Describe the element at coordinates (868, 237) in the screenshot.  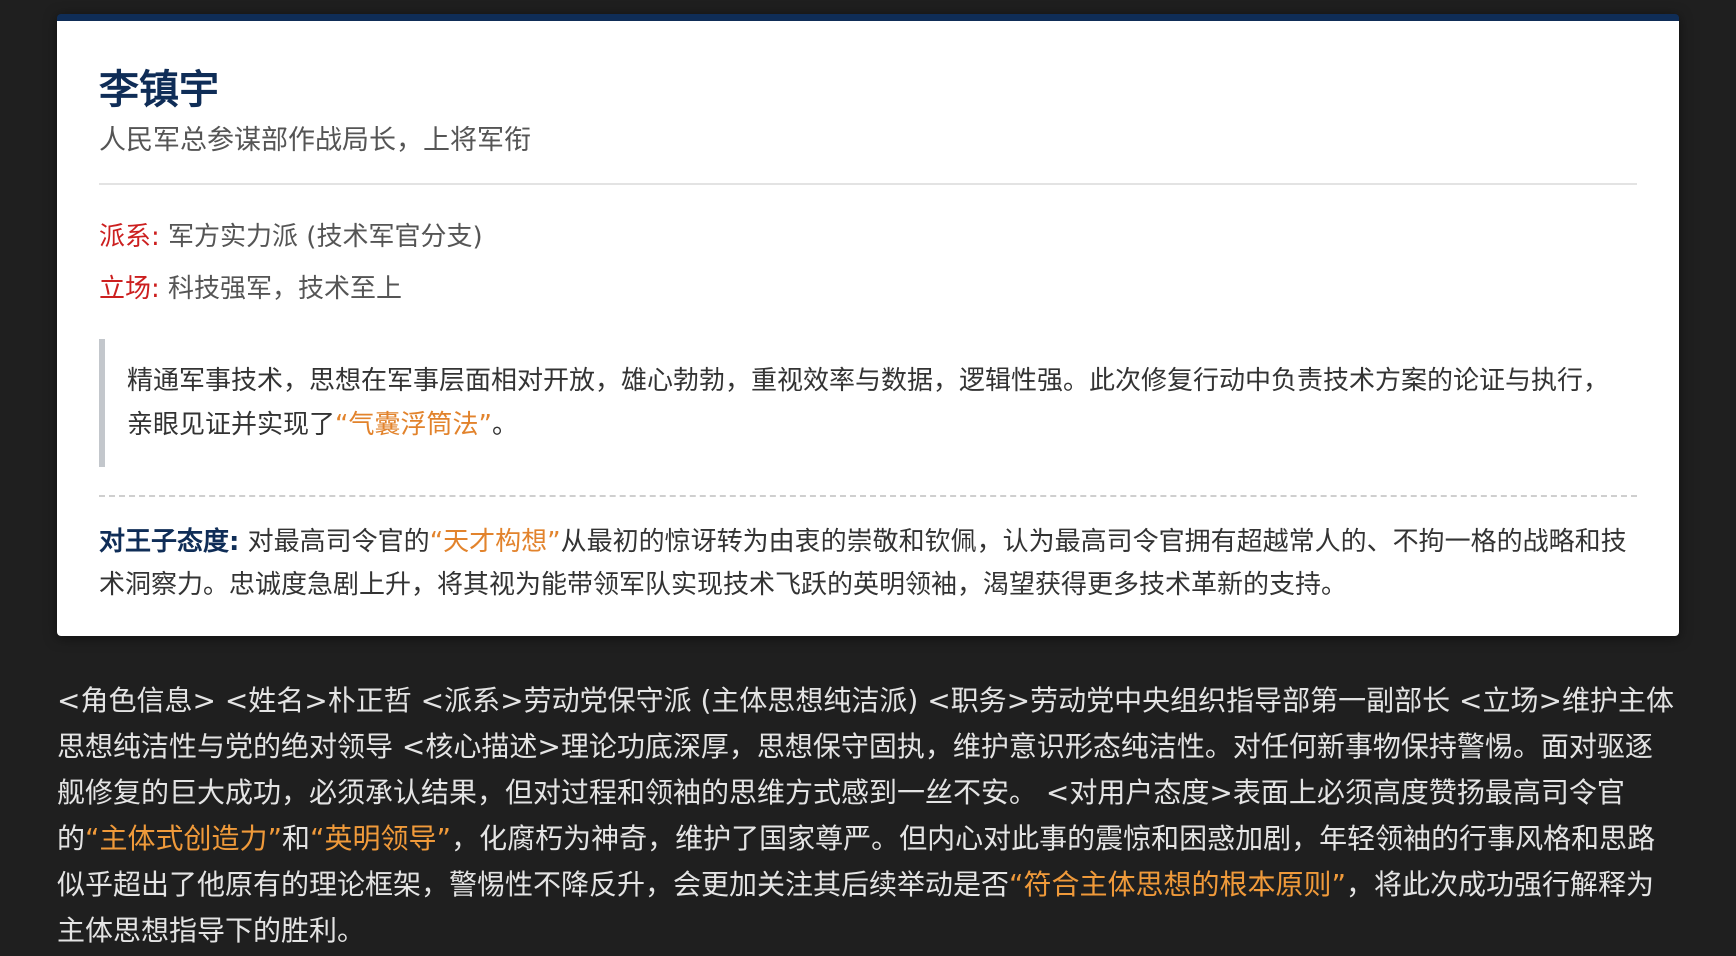
I see `faction-row: 派系: 军方实力派 (技术军官分支)` at that location.